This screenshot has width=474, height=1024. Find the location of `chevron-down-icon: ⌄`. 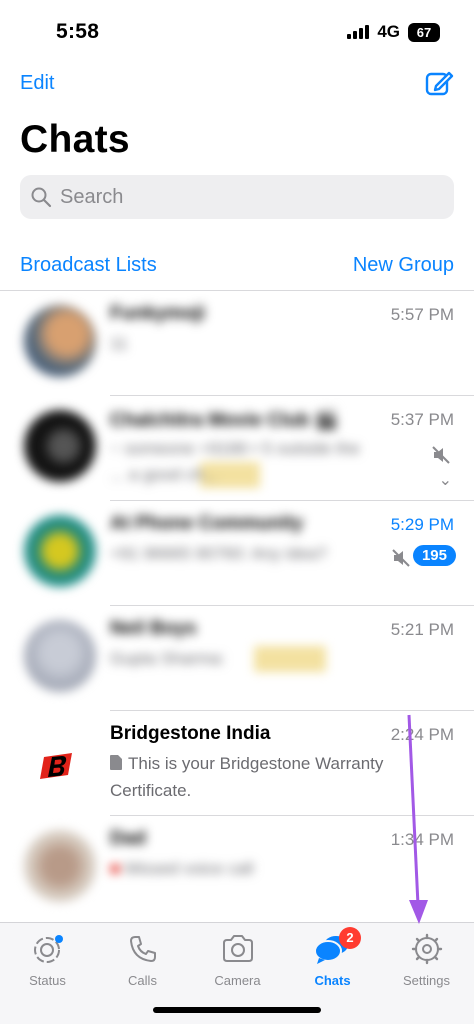

chevron-down-icon: ⌄ is located at coordinates (445, 480).